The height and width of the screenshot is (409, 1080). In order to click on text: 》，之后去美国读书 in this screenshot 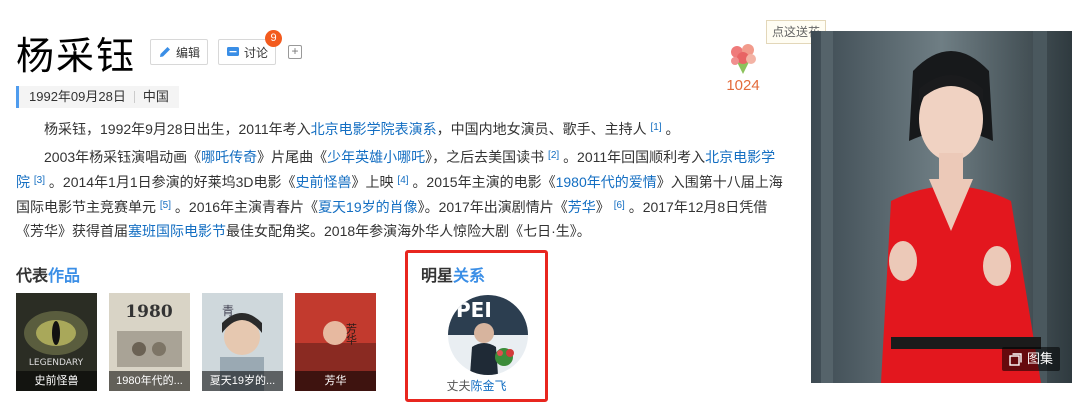, I will do `click(485, 157)`.